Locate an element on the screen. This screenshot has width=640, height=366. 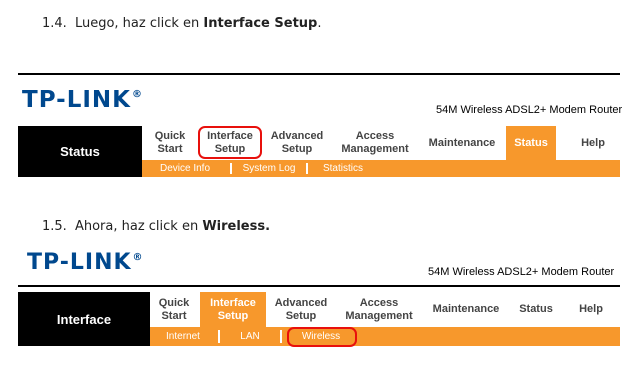
step-end: . is located at coordinates (319, 23).